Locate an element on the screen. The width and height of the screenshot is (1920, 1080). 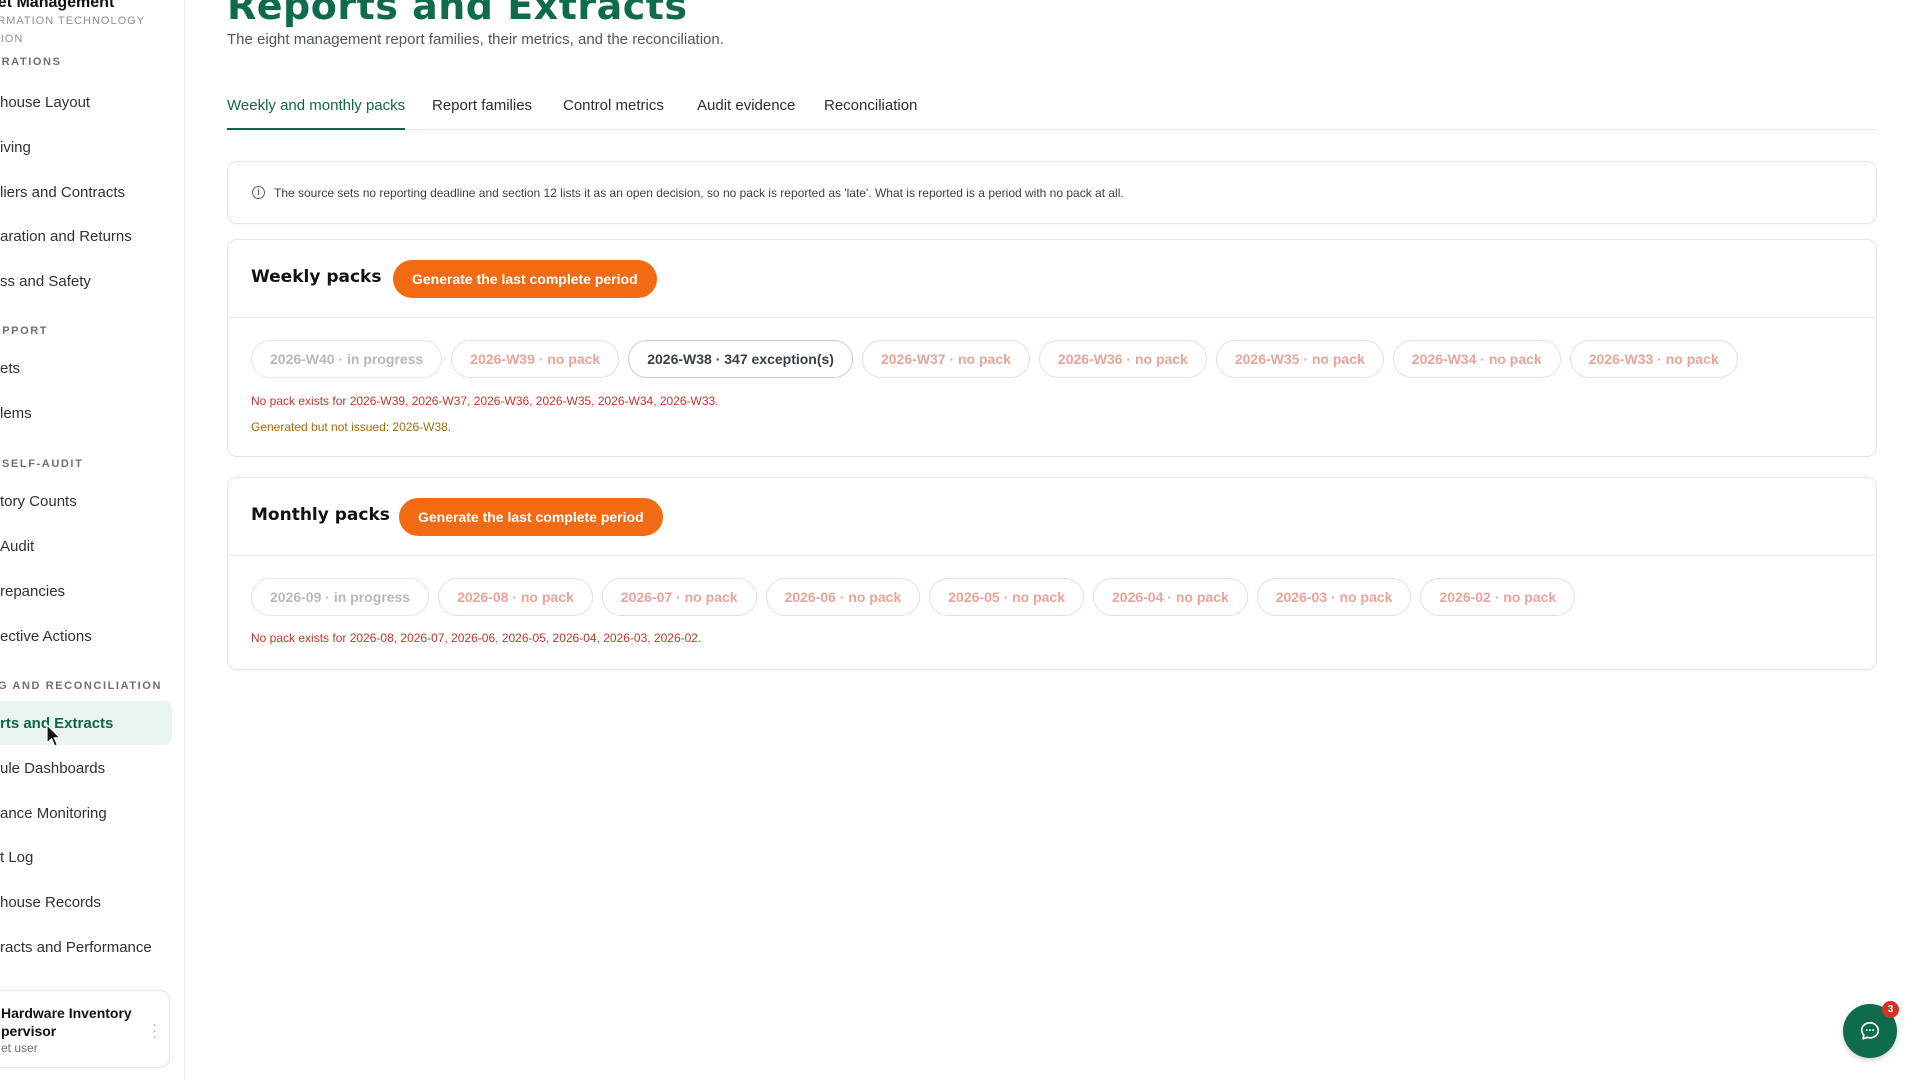
user-card: Hardware Inventory pervisor et user · · · is located at coordinates (85, 1029).